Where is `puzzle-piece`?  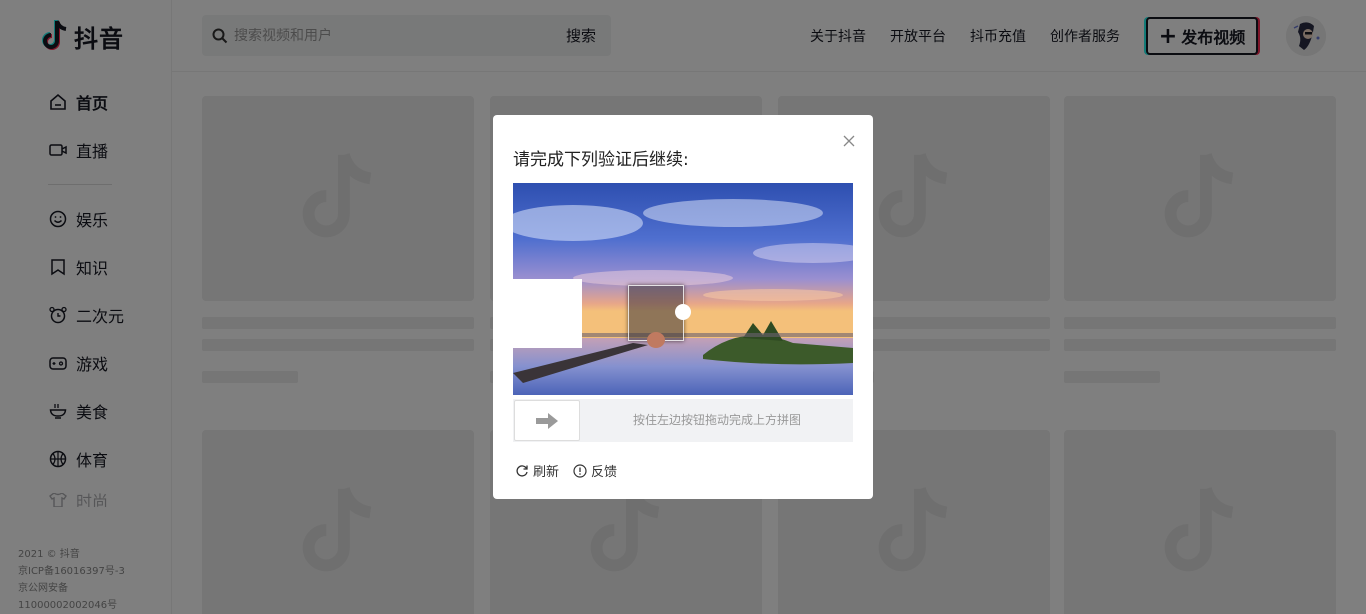
puzzle-piece is located at coordinates (659, 316).